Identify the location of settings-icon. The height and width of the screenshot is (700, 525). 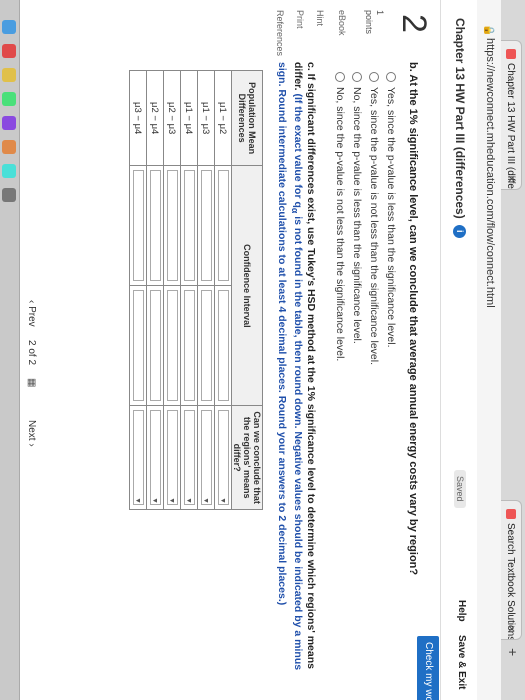
(9, 195).